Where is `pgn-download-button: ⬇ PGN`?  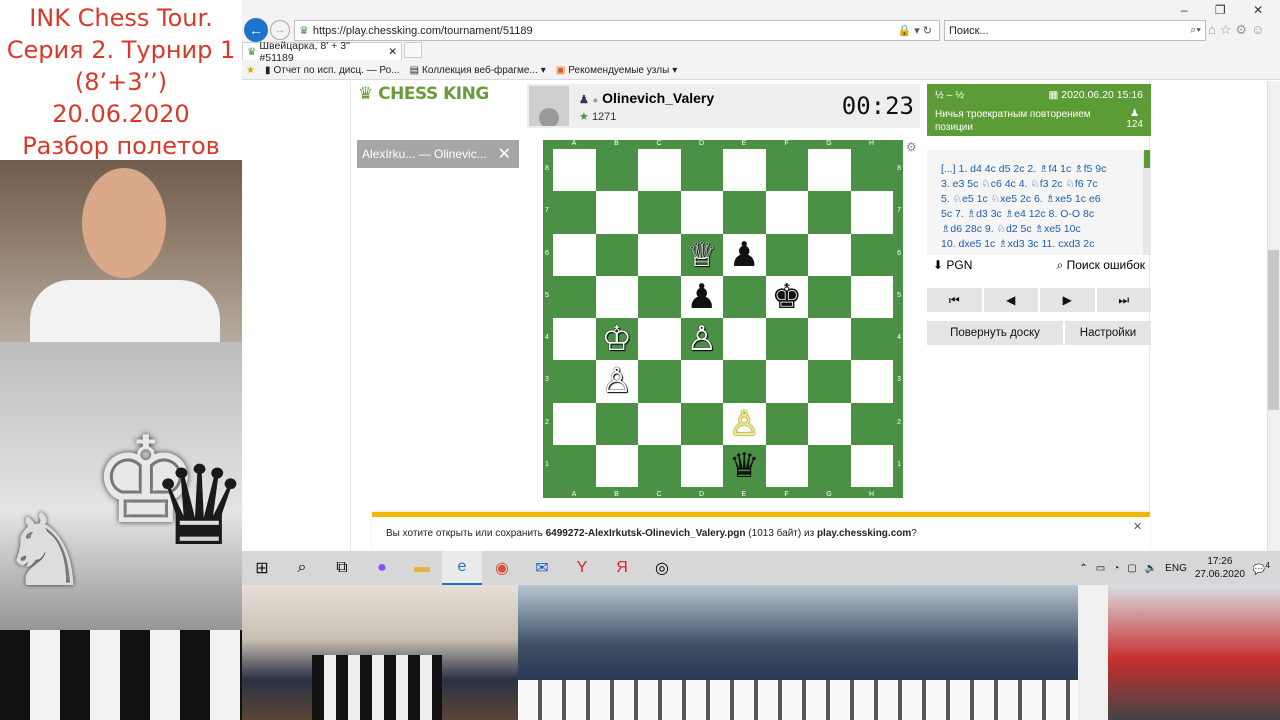
pgn-download-button: ⬇ PGN is located at coordinates (952, 268).